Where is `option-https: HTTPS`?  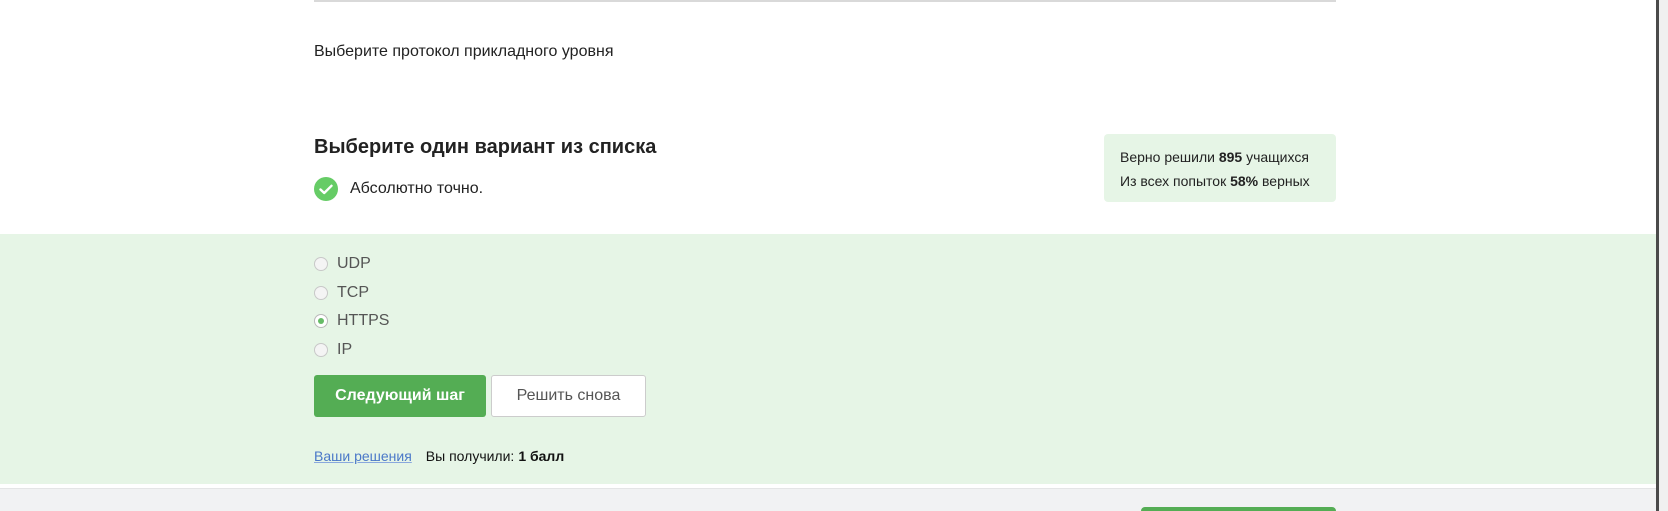
option-https: HTTPS is located at coordinates (351, 321).